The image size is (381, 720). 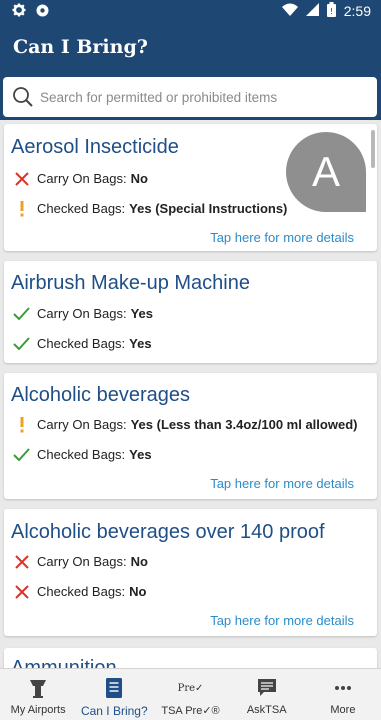 I want to click on gear-icon, so click(x=19, y=12).